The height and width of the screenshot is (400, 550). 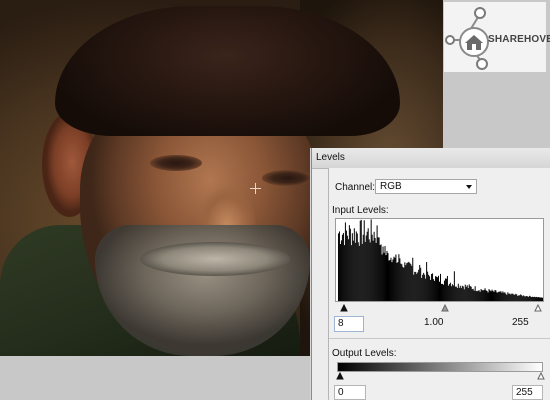 I want to click on input-gamma-field: 1.00, so click(x=440, y=324).